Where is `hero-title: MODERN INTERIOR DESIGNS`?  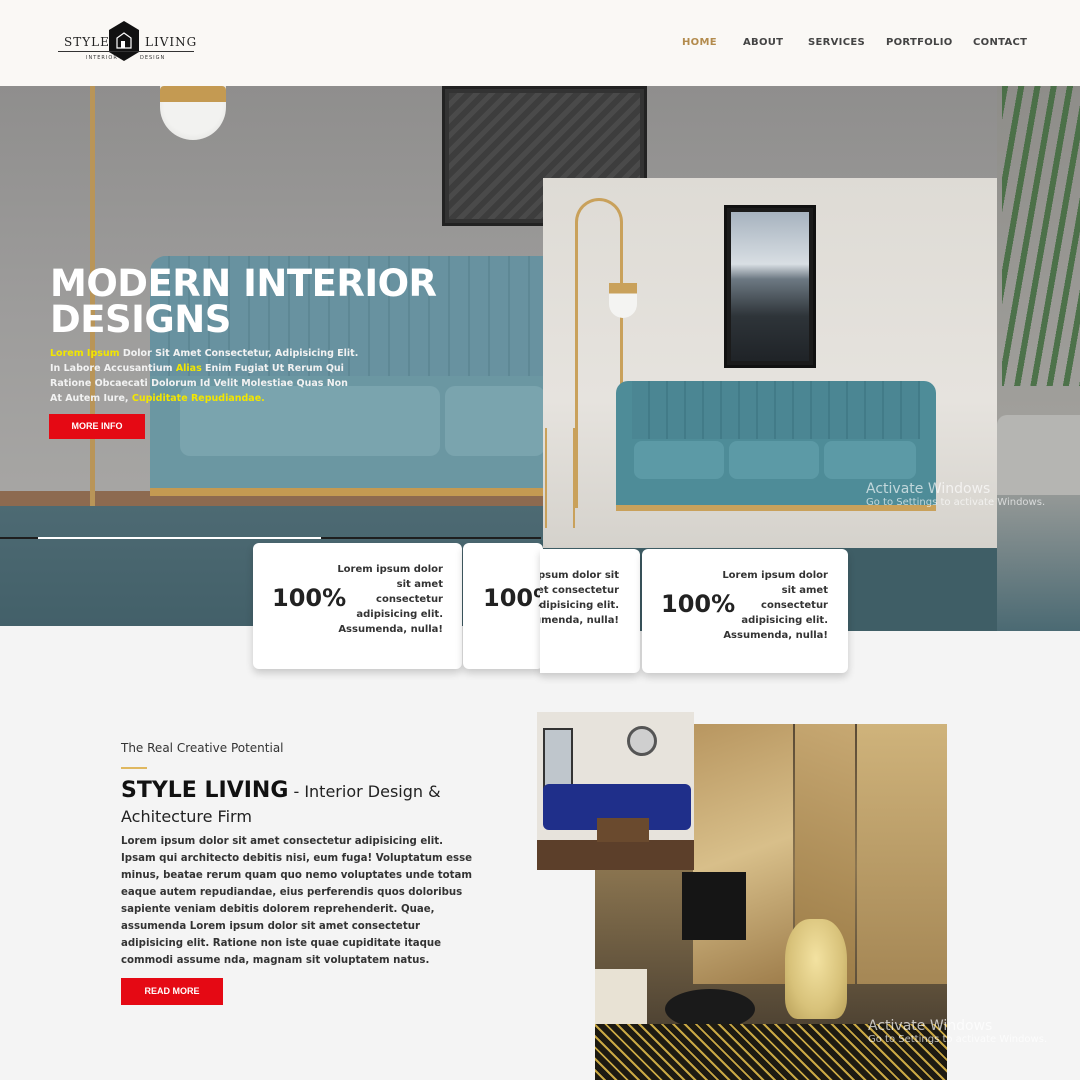 hero-title: MODERN INTERIOR DESIGNS is located at coordinates (260, 303).